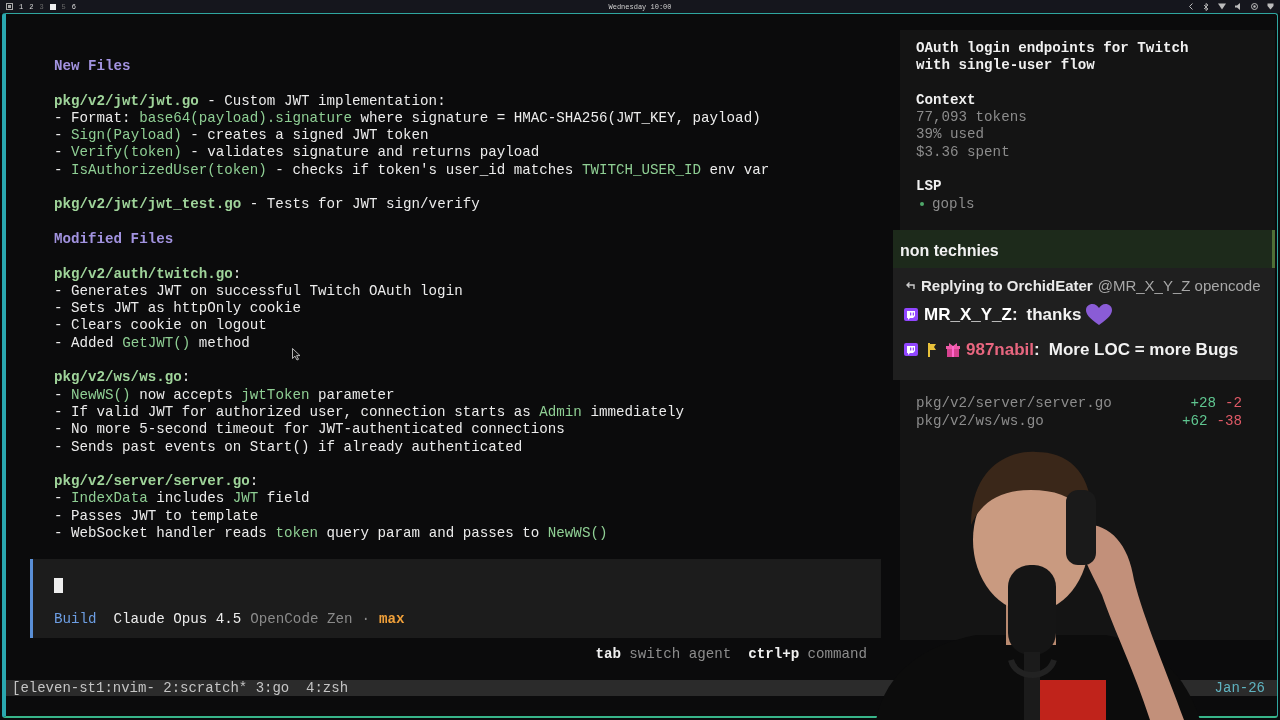 Image resolution: width=1280 pixels, height=720 pixels. I want to click on bluetooth-icon, so click(1206, 6).